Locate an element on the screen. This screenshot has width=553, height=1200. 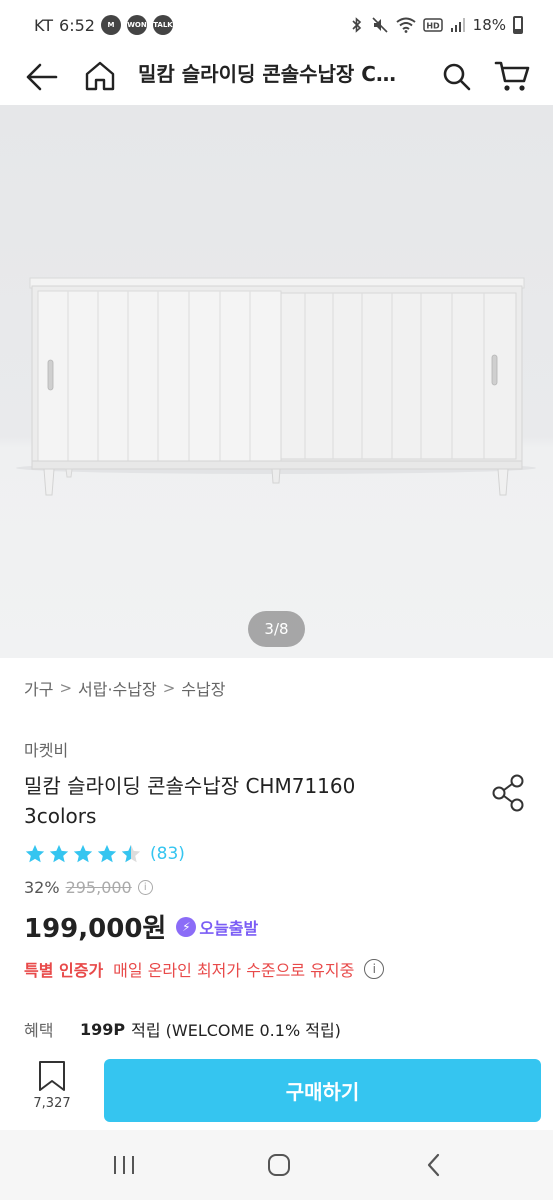
bookmark-button: 7,327 is located at coordinates (52, 1085).